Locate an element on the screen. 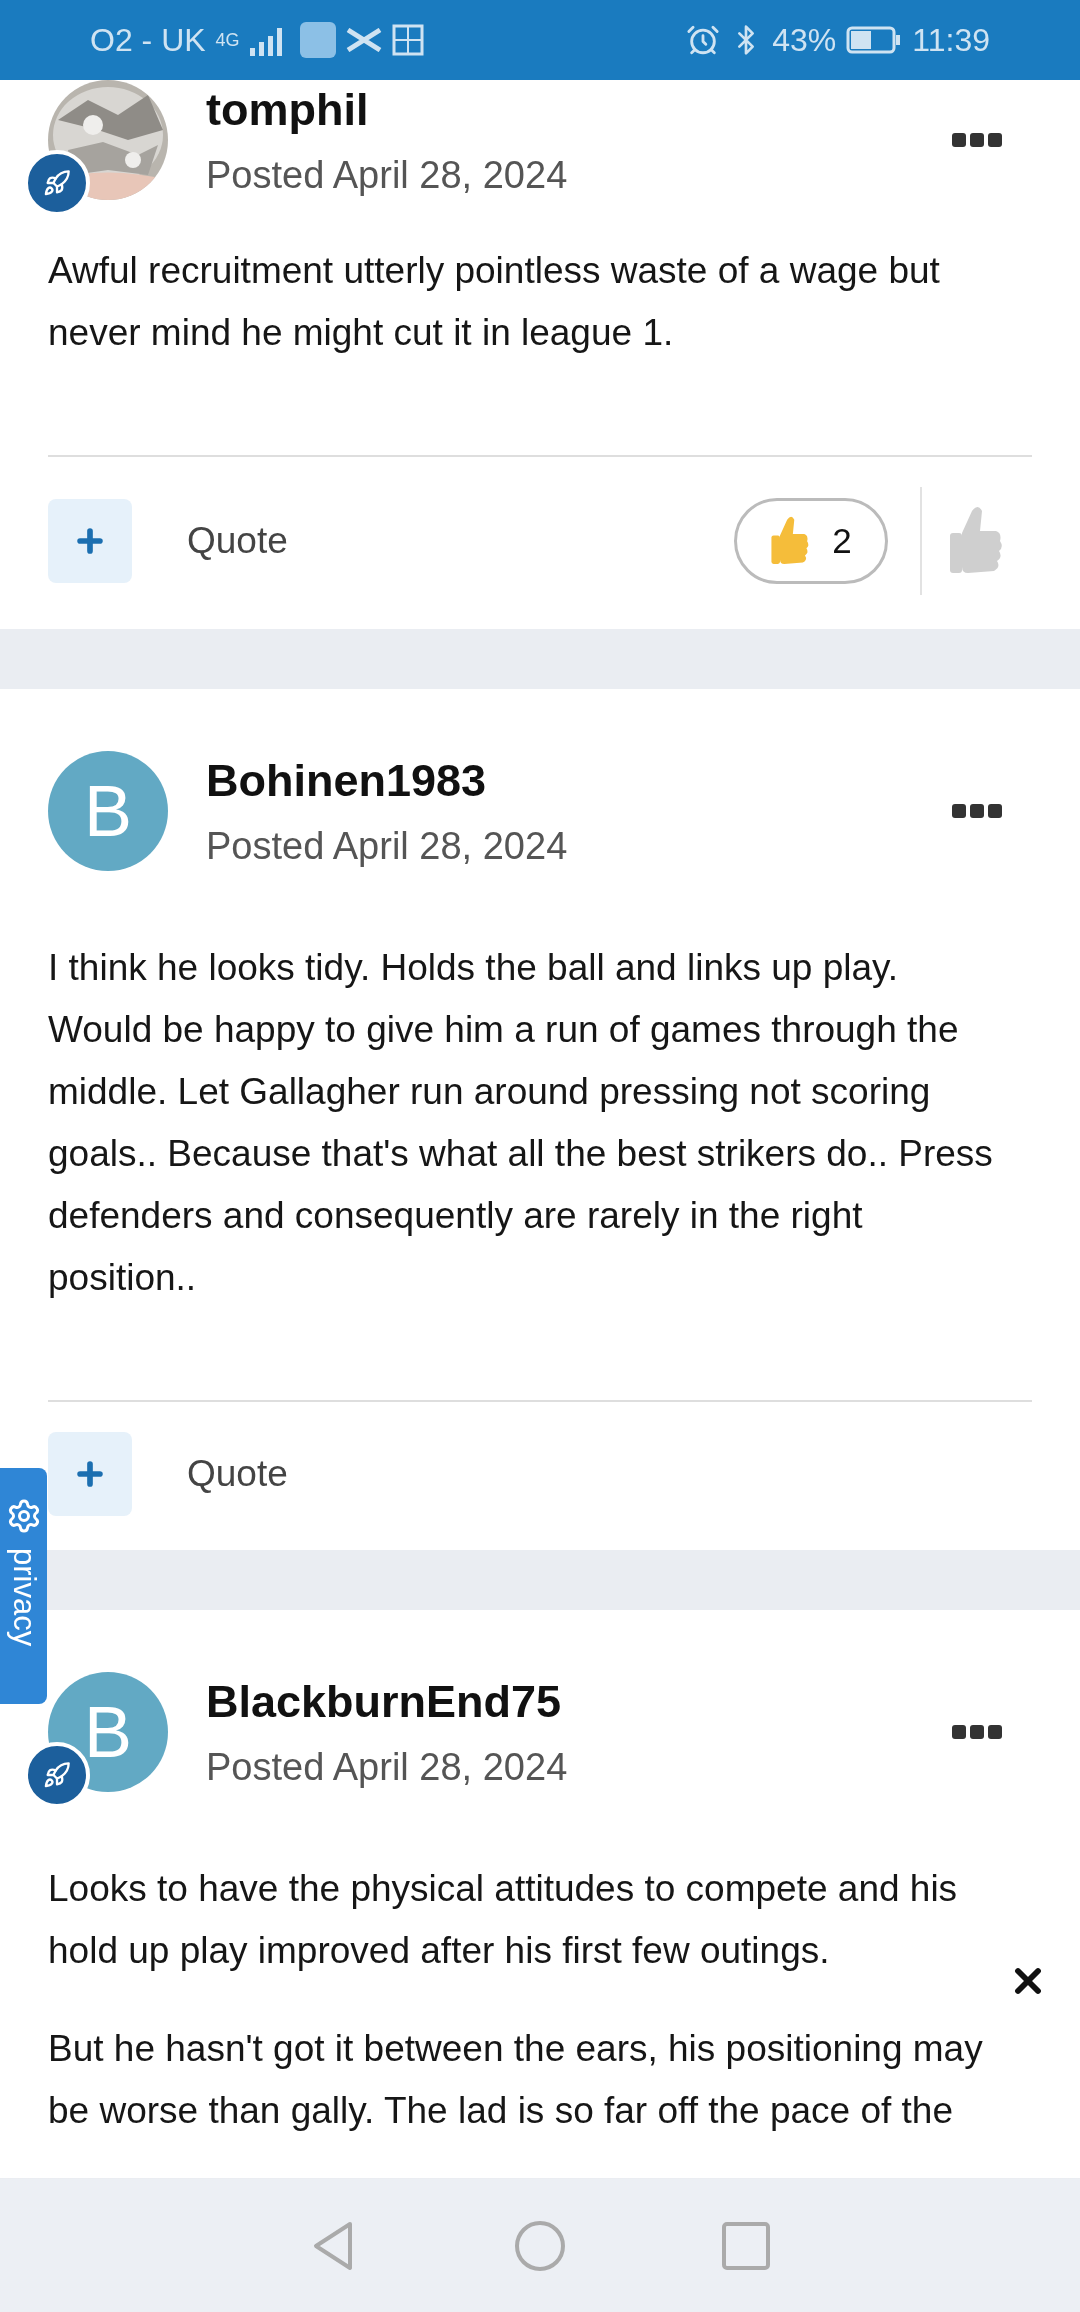  network-type: 4G is located at coordinates (227, 40).